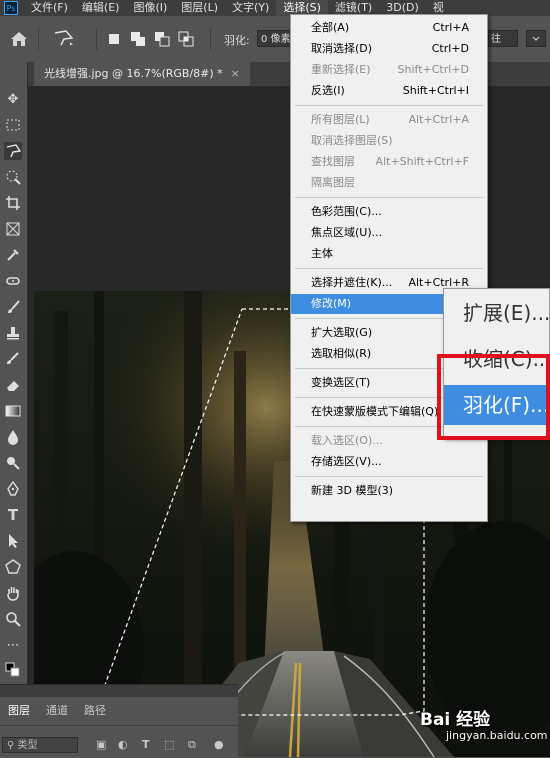 This screenshot has width=550, height=758. I want to click on add-to-selection-icon, so click(138, 39).